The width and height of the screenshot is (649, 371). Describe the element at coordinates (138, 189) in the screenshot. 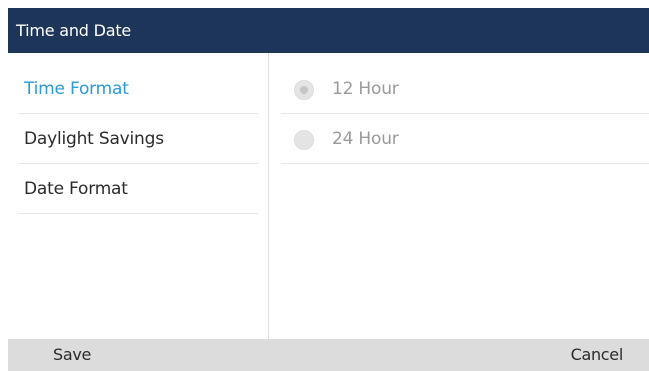

I see `menu-item-date-format: Date Format` at that location.